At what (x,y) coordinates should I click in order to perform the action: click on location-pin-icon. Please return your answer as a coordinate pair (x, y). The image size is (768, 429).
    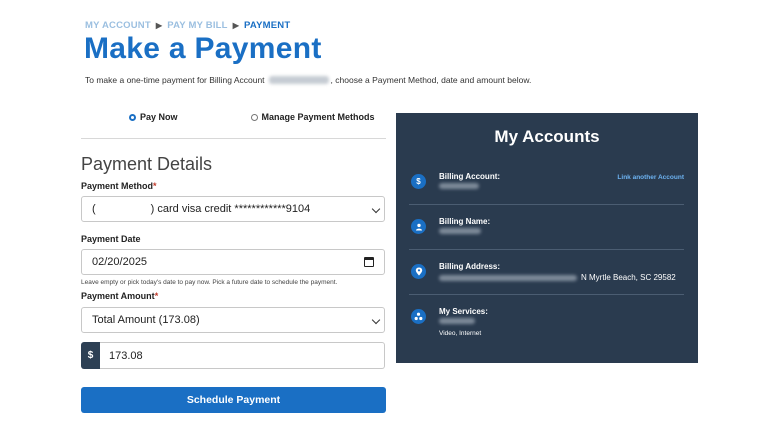
    Looking at the image, I should click on (418, 271).